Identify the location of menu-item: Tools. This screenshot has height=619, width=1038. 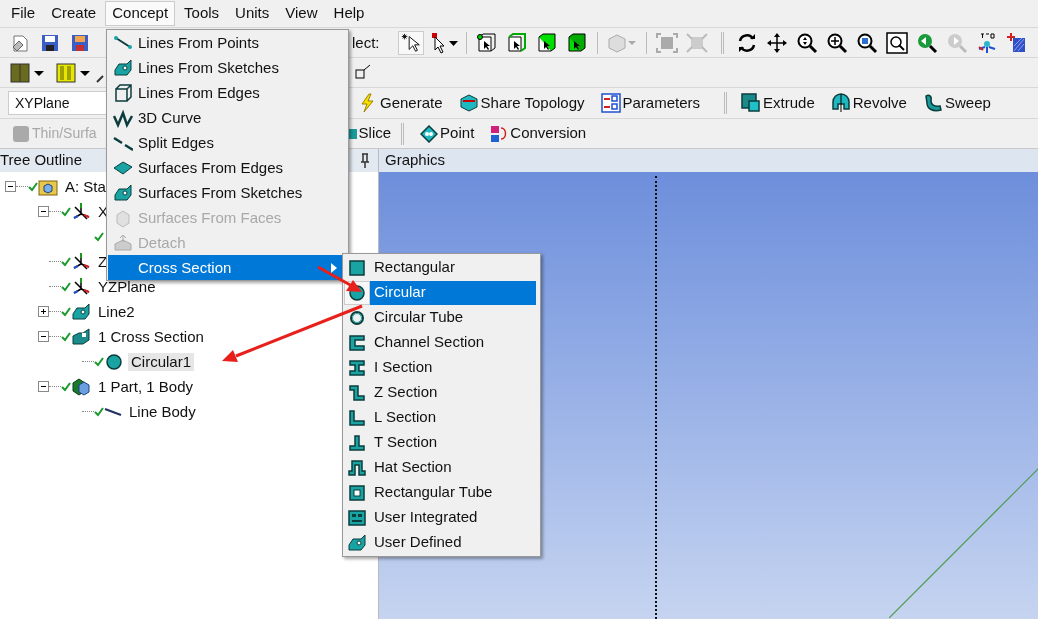
(202, 13).